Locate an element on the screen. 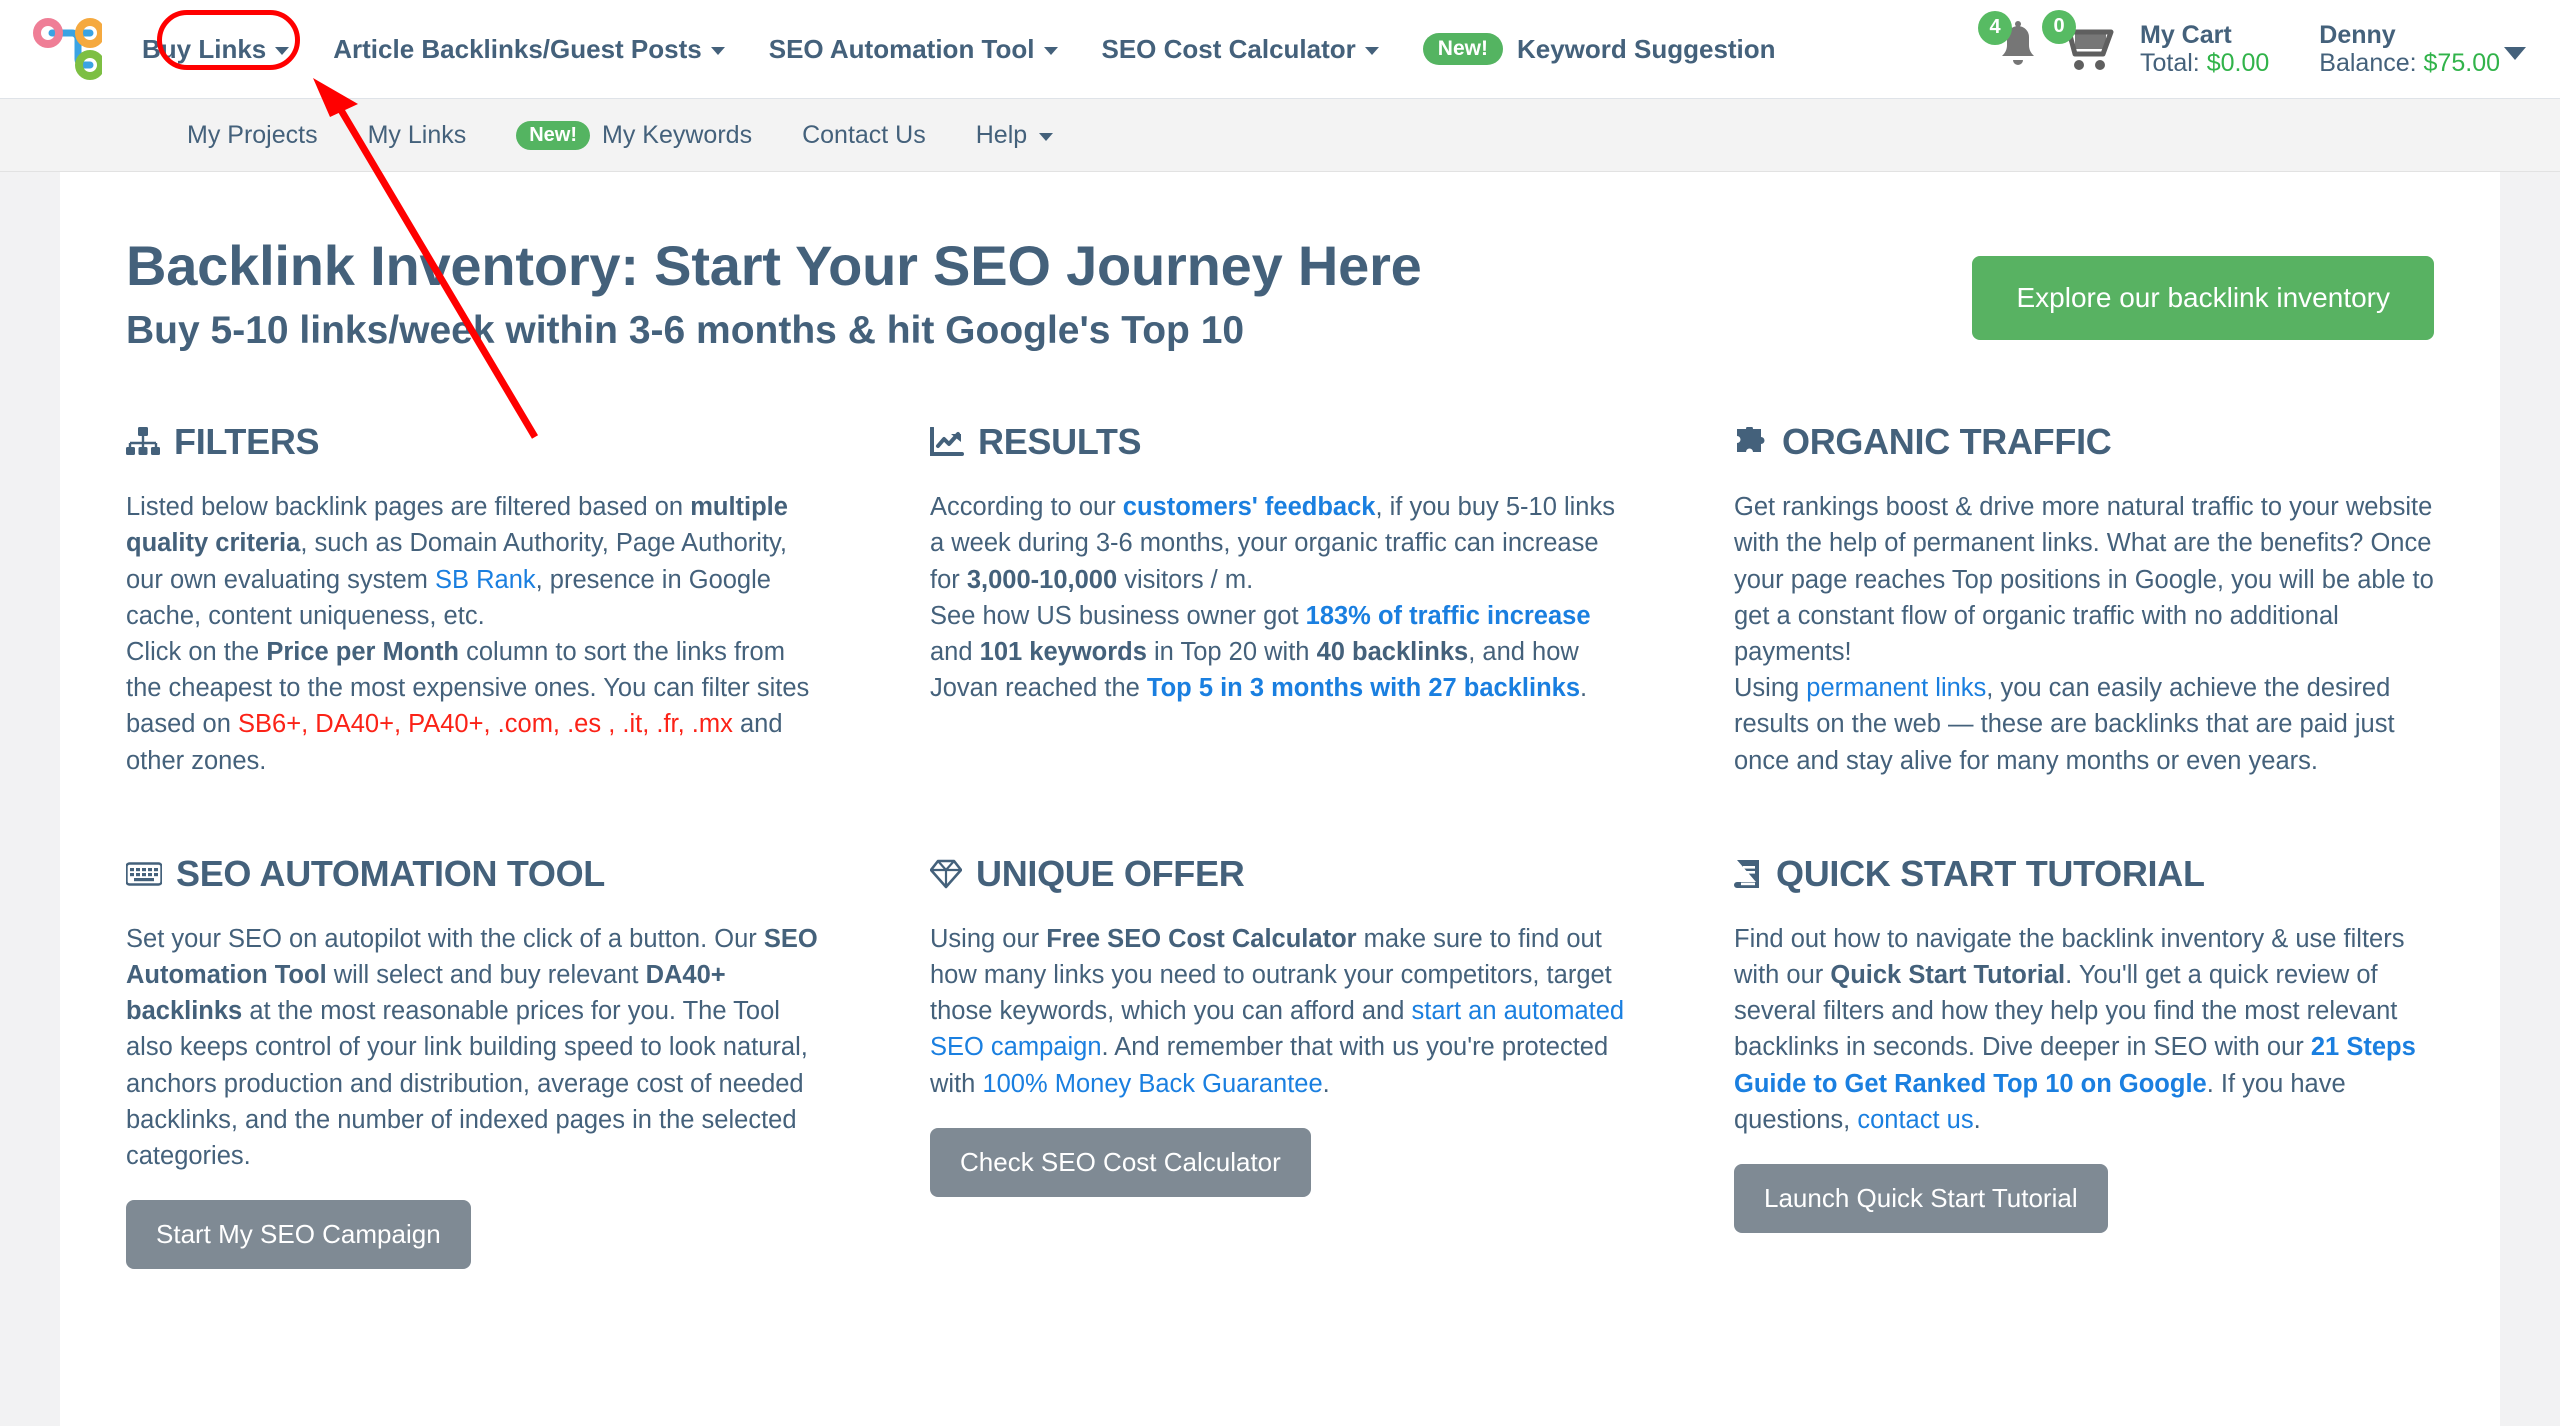  sitebacklinks-logo is located at coordinates (65, 49).